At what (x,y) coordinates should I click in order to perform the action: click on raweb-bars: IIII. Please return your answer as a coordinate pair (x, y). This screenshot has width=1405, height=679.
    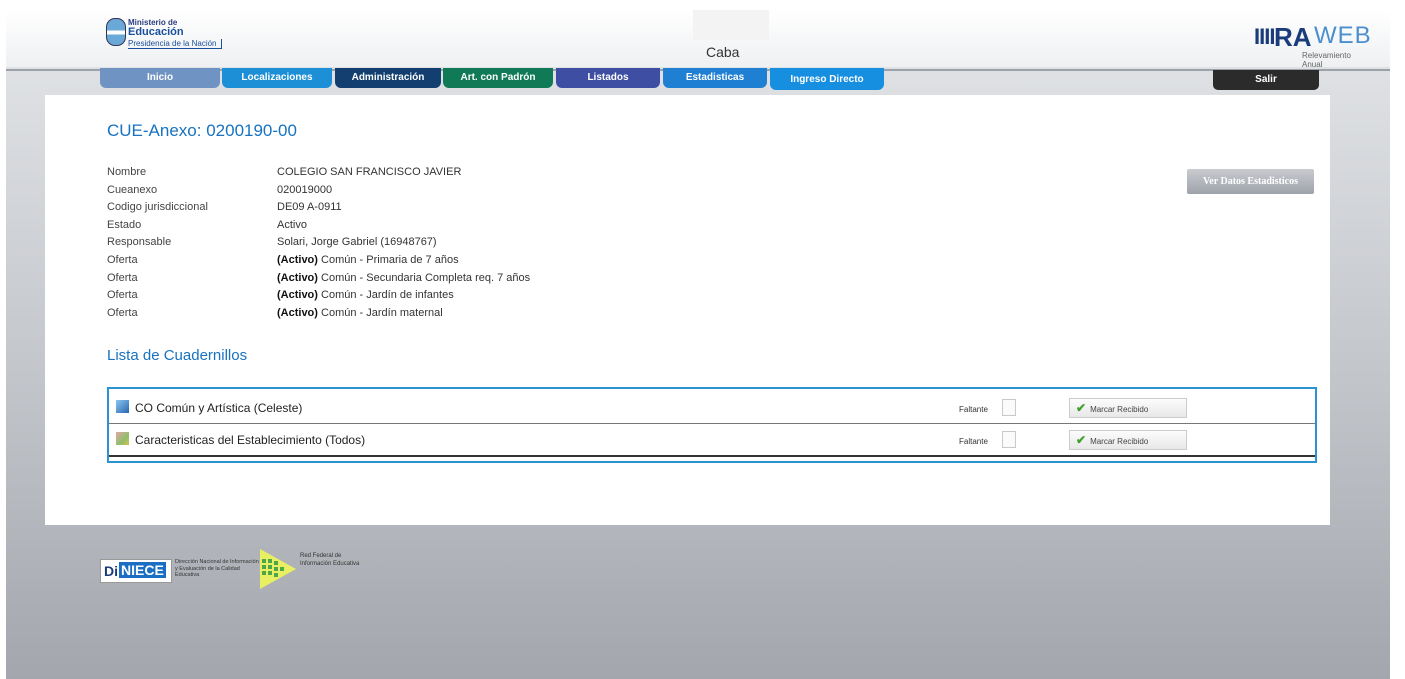
    Looking at the image, I should click on (1264, 36).